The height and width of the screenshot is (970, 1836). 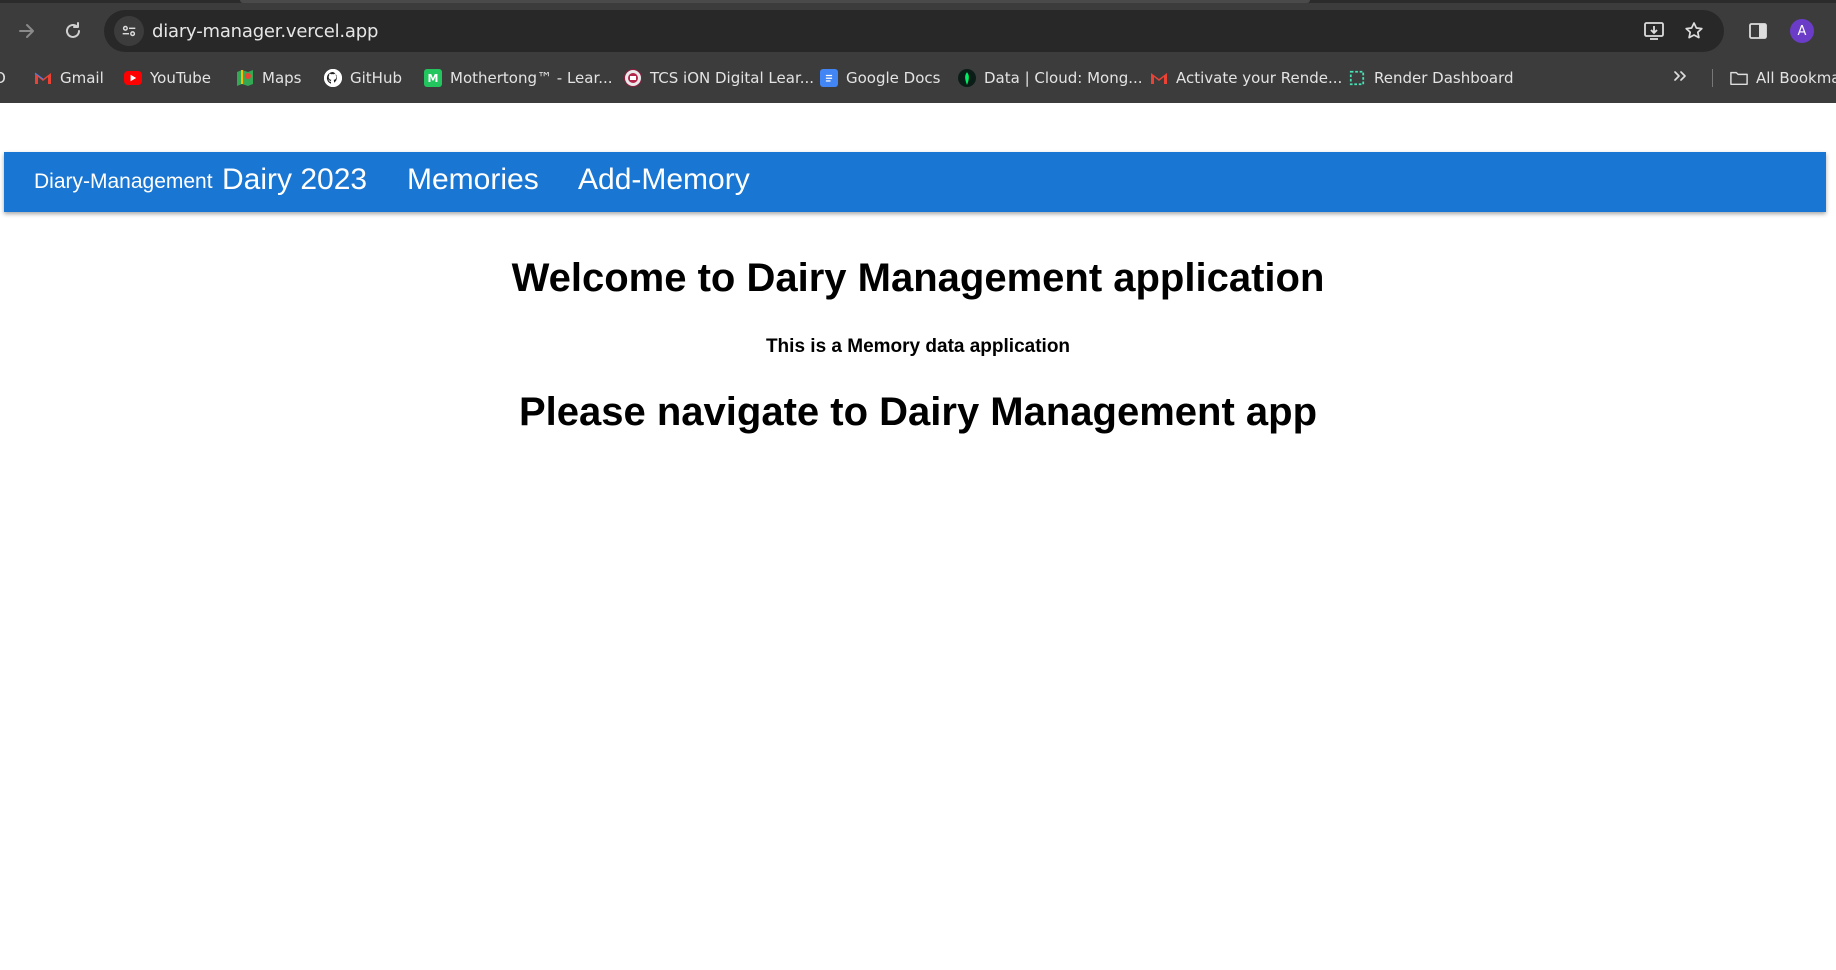 What do you see at coordinates (633, 78) in the screenshot?
I see `tcs-ion-icon` at bounding box center [633, 78].